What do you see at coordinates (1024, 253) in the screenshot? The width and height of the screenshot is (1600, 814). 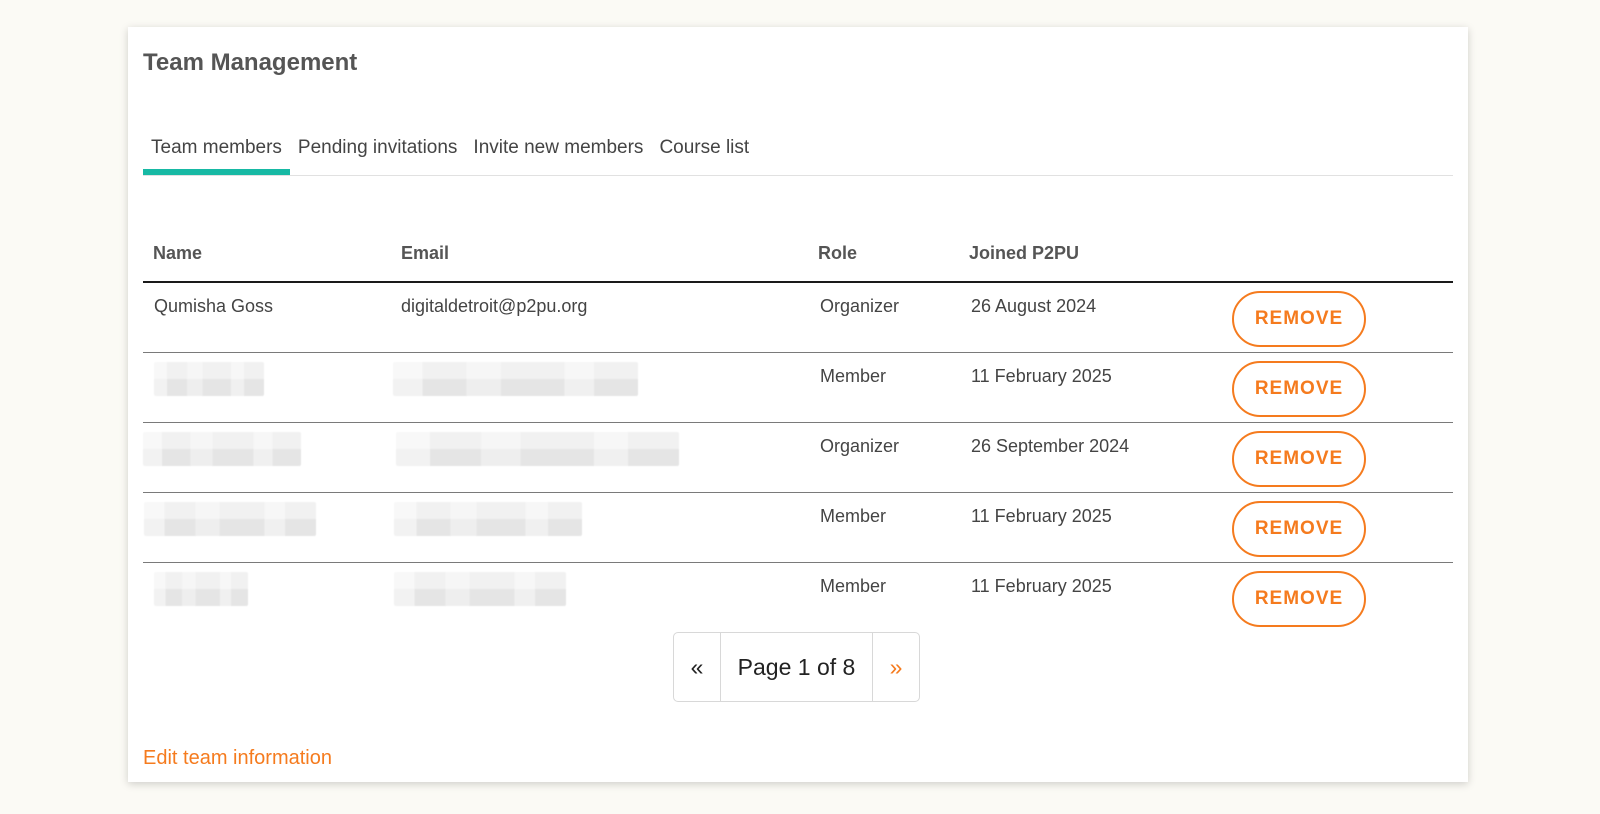 I see `column-header-joined: Joined P2PU` at bounding box center [1024, 253].